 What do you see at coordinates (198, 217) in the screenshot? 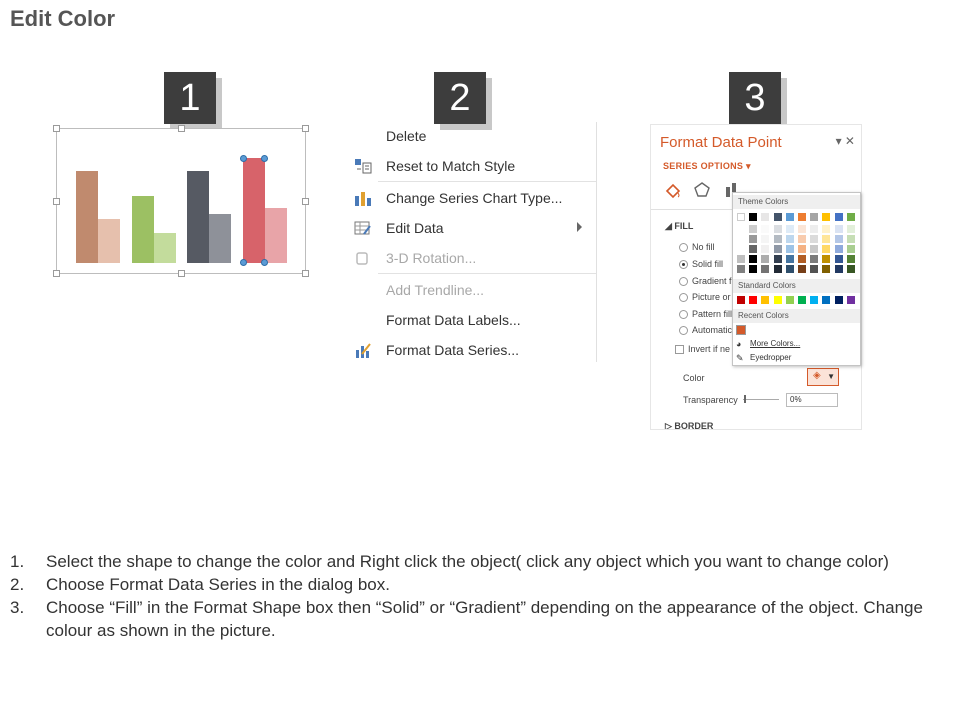
I see `bar-group3-dark` at bounding box center [198, 217].